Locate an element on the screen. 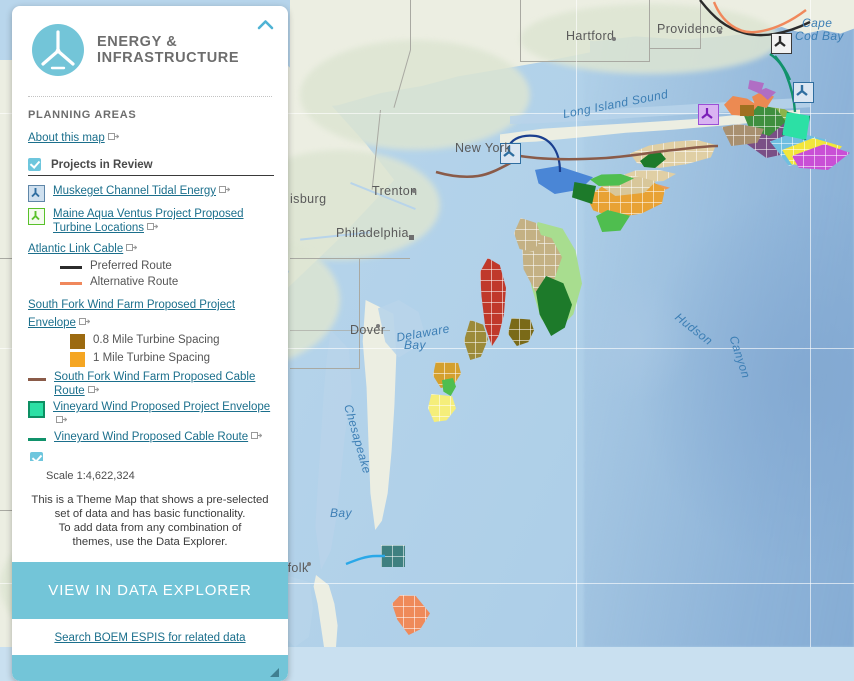 This screenshot has height=681, width=854. turbine-icon-blue is located at coordinates (36, 193).